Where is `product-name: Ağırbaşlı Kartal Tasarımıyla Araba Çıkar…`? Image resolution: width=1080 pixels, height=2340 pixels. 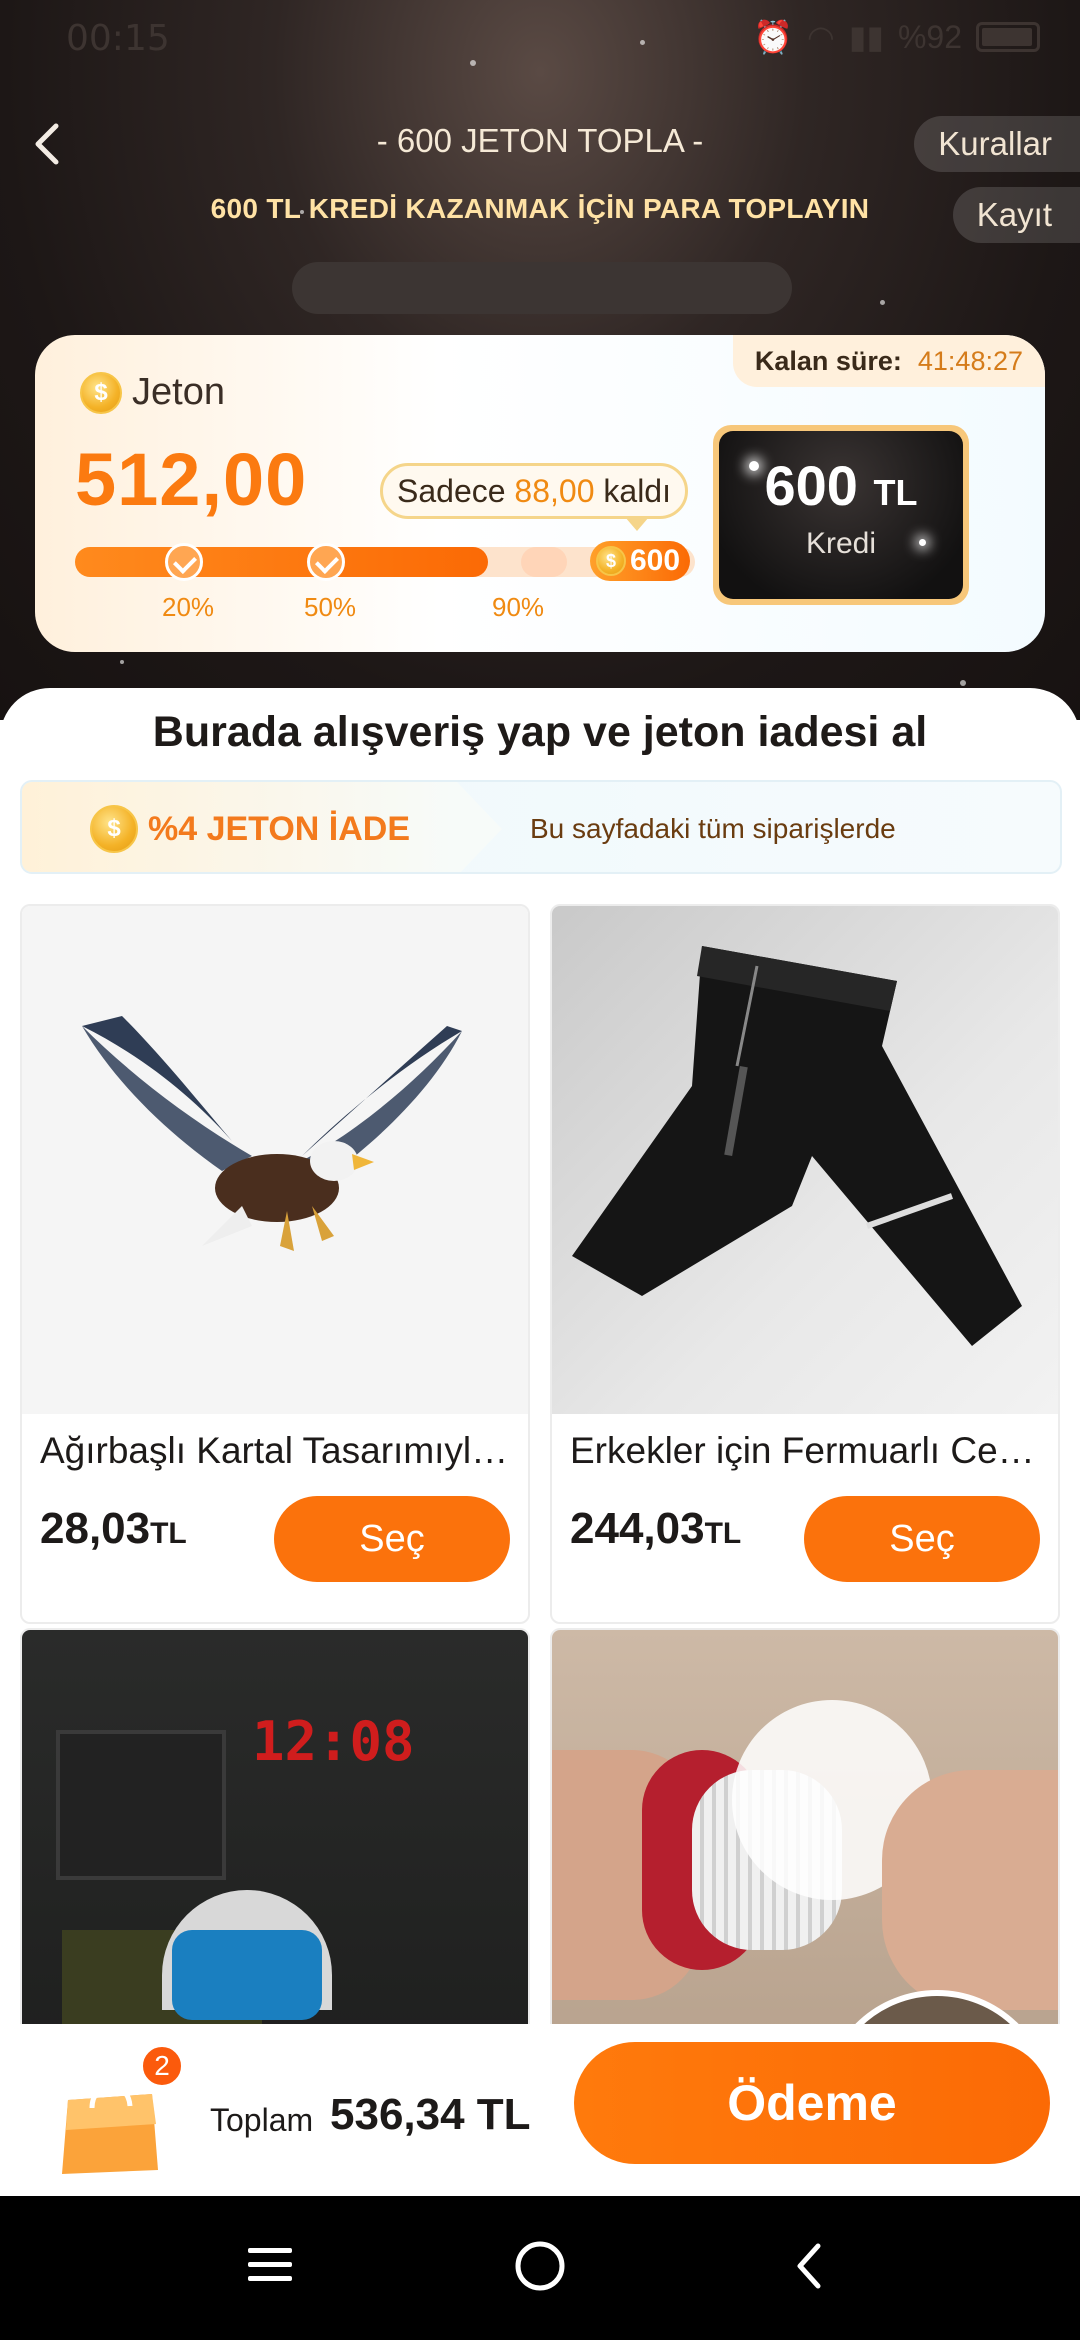 product-name: Ağırbaşlı Kartal Tasarımıyla Araba Çıkar… is located at coordinates (280, 1451).